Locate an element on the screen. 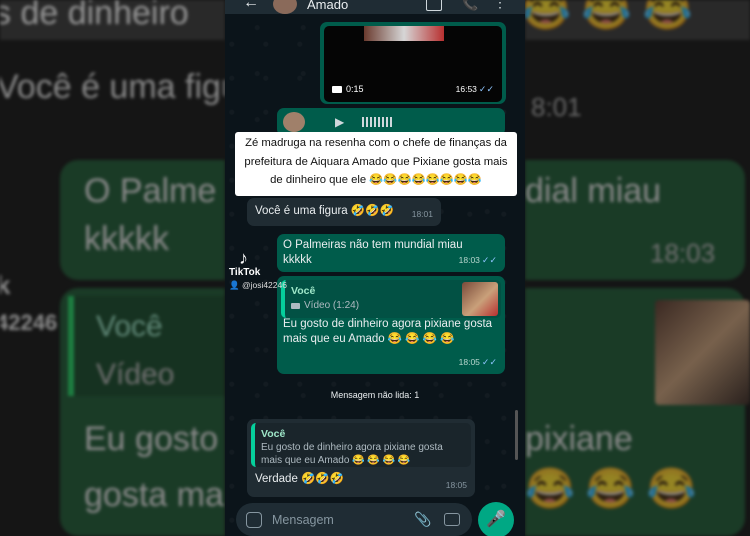 This screenshot has width=750, height=536. quoted-video-label: Vídeo (1:24) is located at coordinates (325, 305).